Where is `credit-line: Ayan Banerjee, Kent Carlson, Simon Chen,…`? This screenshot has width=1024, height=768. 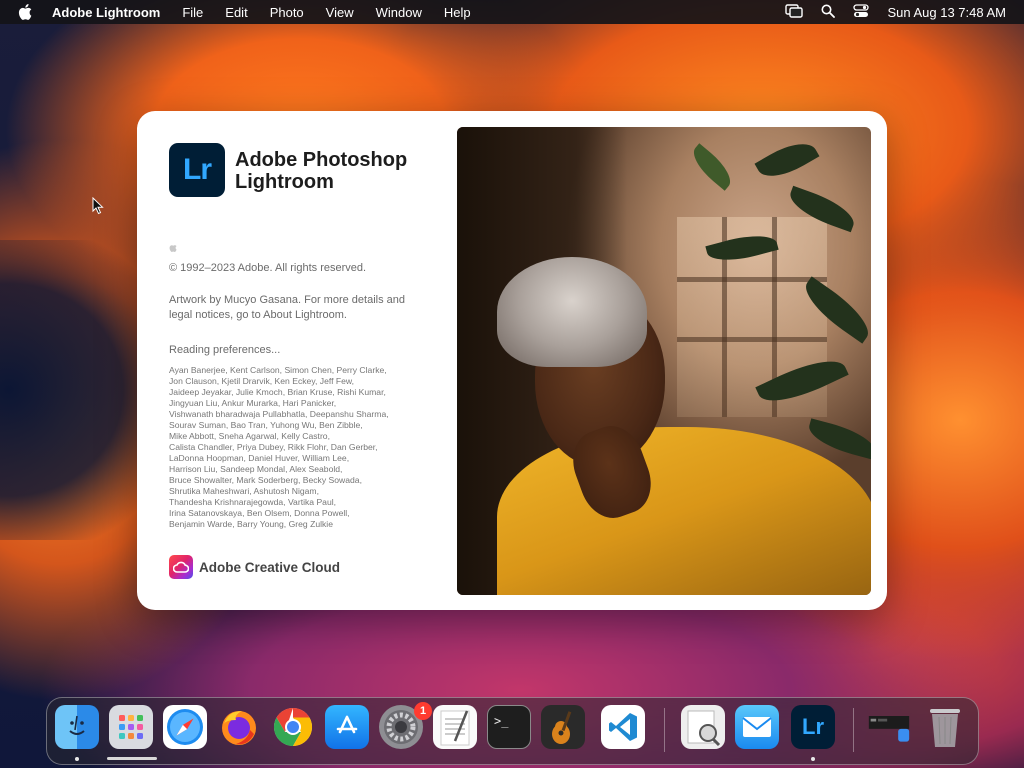
credit-line: Ayan Banerjee, Kent Carlson, Simon Chen,… is located at coordinates (278, 370).